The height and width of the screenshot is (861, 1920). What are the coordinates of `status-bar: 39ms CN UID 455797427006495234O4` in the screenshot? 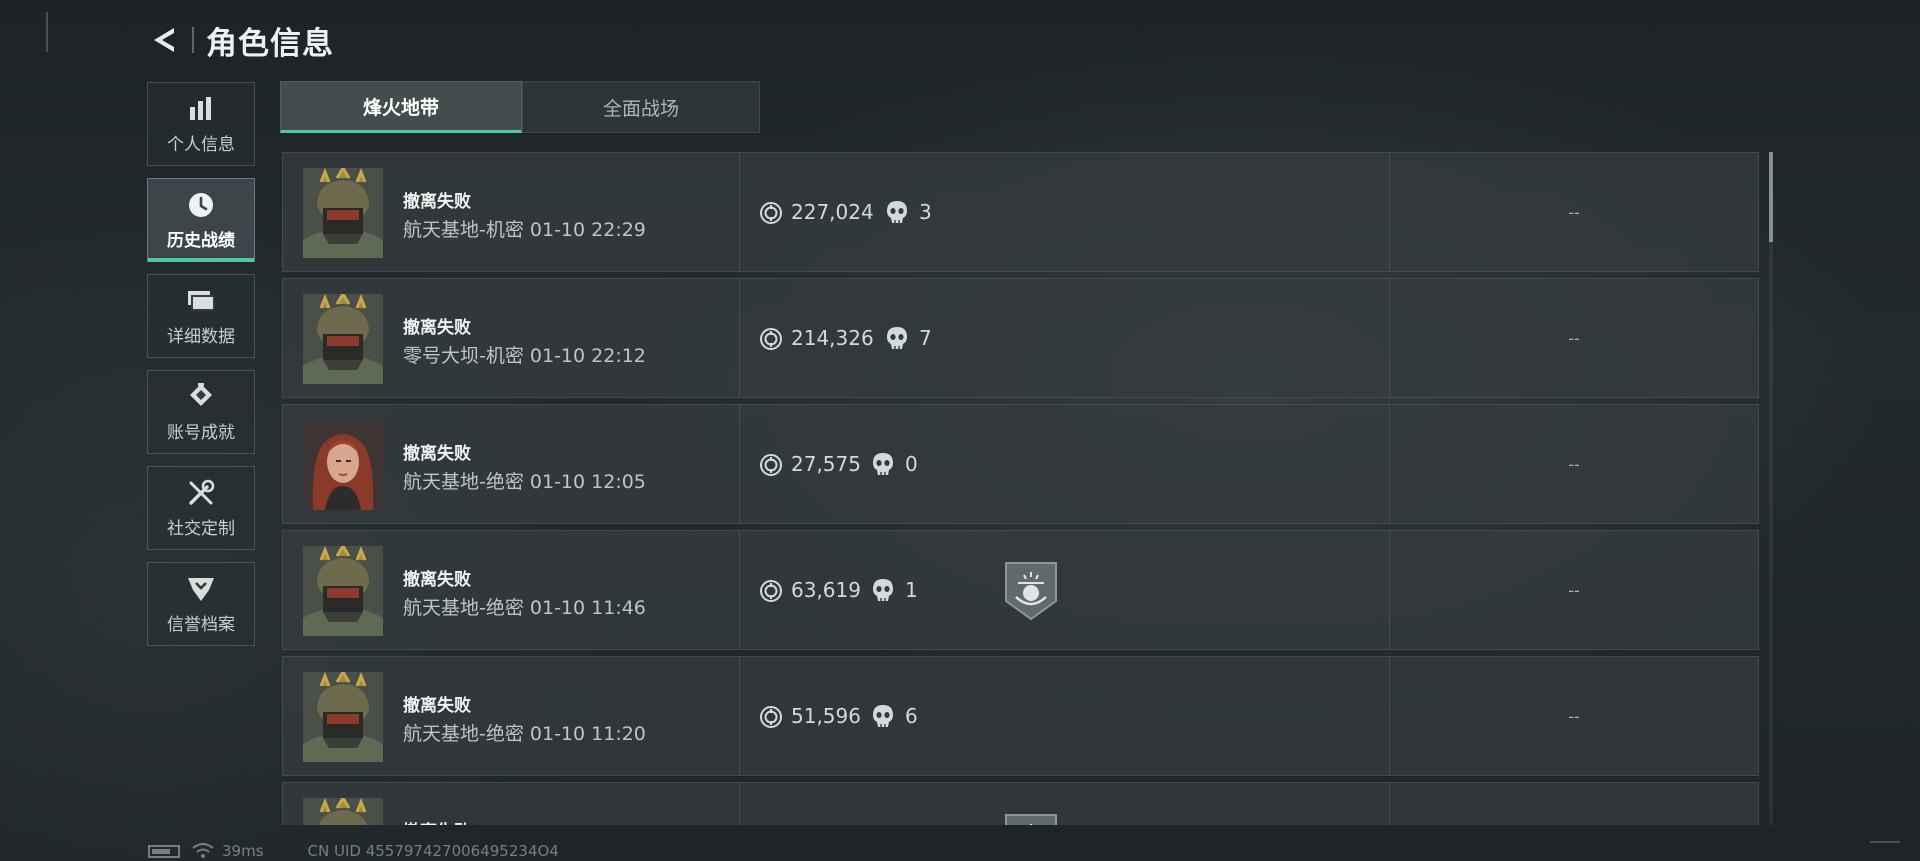 It's located at (353, 851).